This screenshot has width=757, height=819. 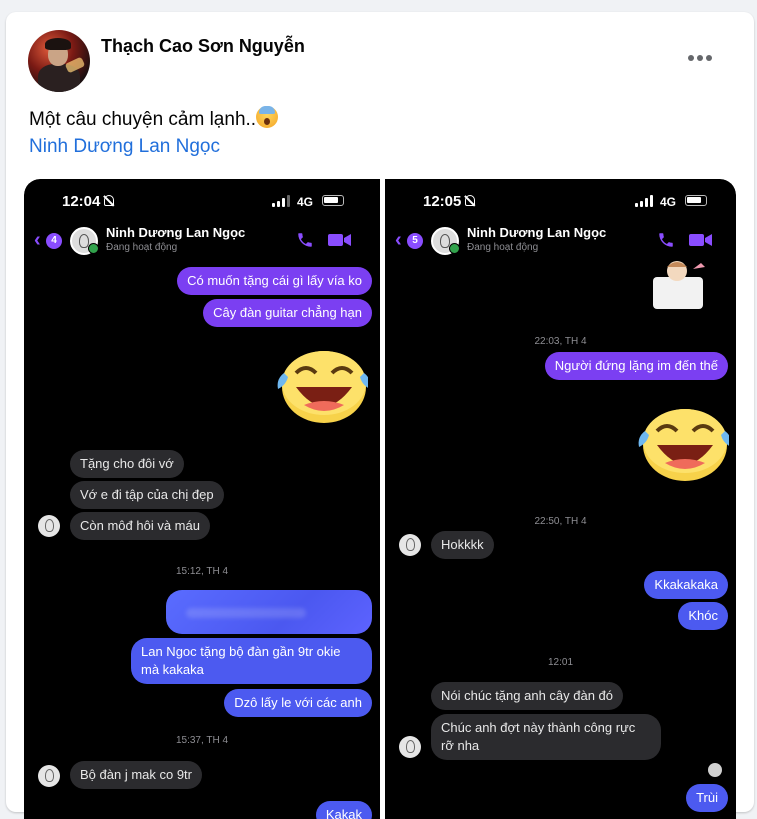 I want to click on author-avatar, so click(x=59, y=61).